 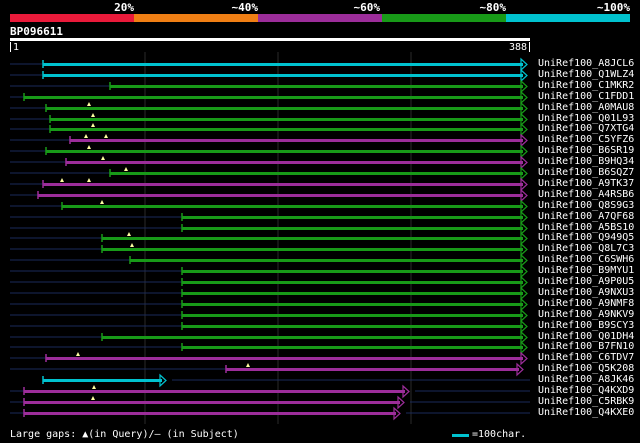 What do you see at coordinates (499, 434) in the screenshot?
I see `scale-legend-text: =100char.` at bounding box center [499, 434].